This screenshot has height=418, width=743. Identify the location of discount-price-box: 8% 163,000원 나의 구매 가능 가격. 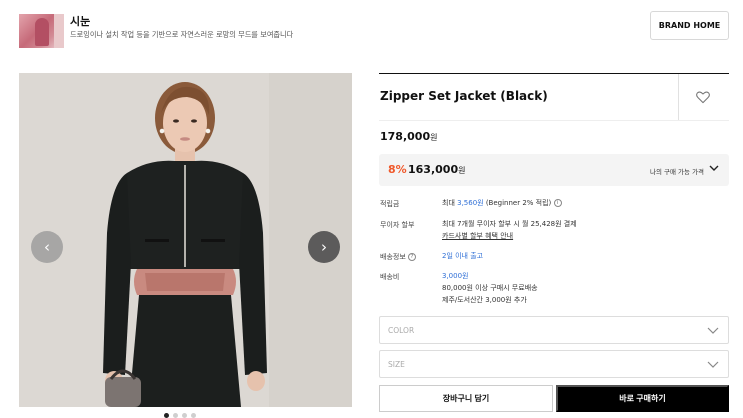
(554, 170).